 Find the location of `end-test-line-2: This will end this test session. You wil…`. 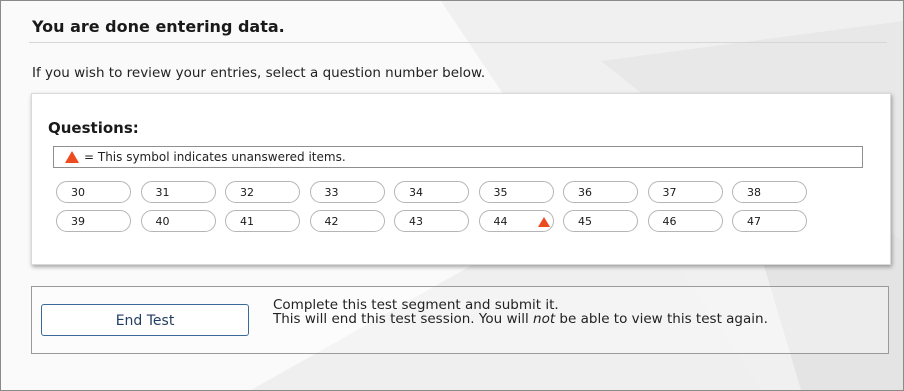

end-test-line-2: This will end this test session. You wil… is located at coordinates (563, 319).